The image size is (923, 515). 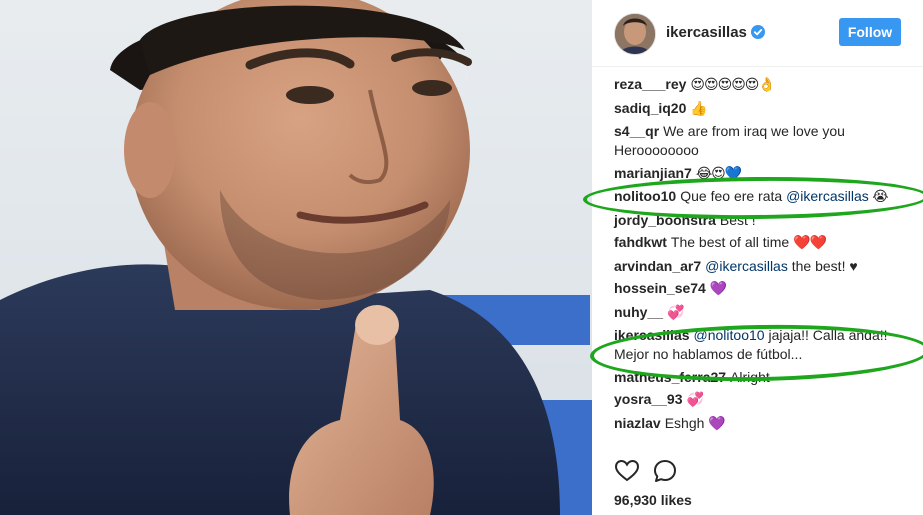 I want to click on comment-item: niazlav Eshgh 💜, so click(x=764, y=424).